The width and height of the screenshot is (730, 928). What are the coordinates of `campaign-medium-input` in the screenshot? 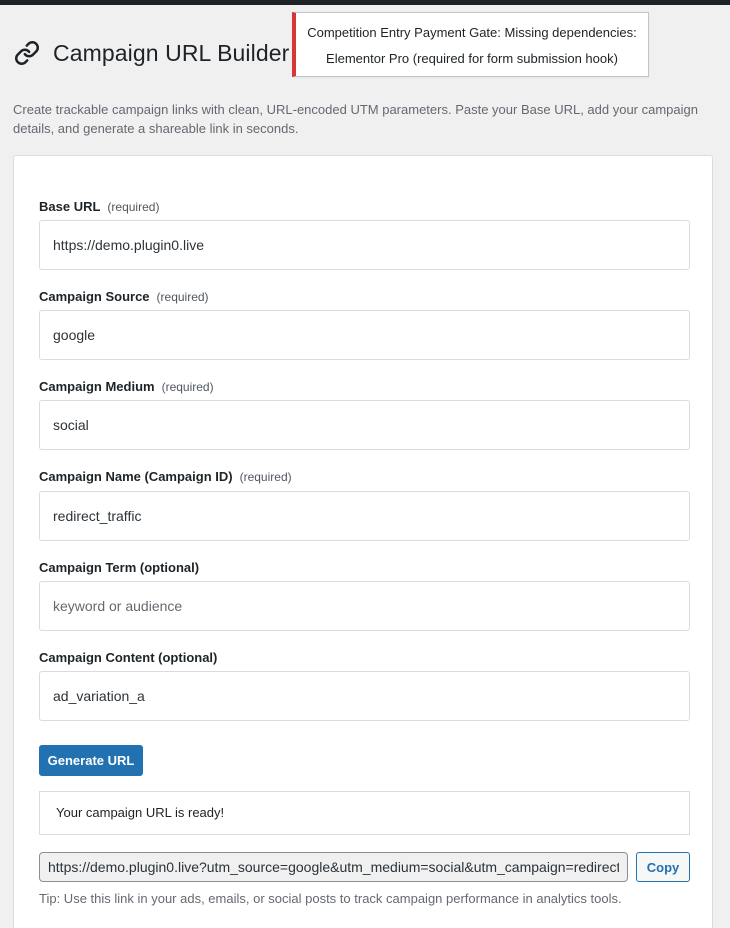 It's located at (364, 425).